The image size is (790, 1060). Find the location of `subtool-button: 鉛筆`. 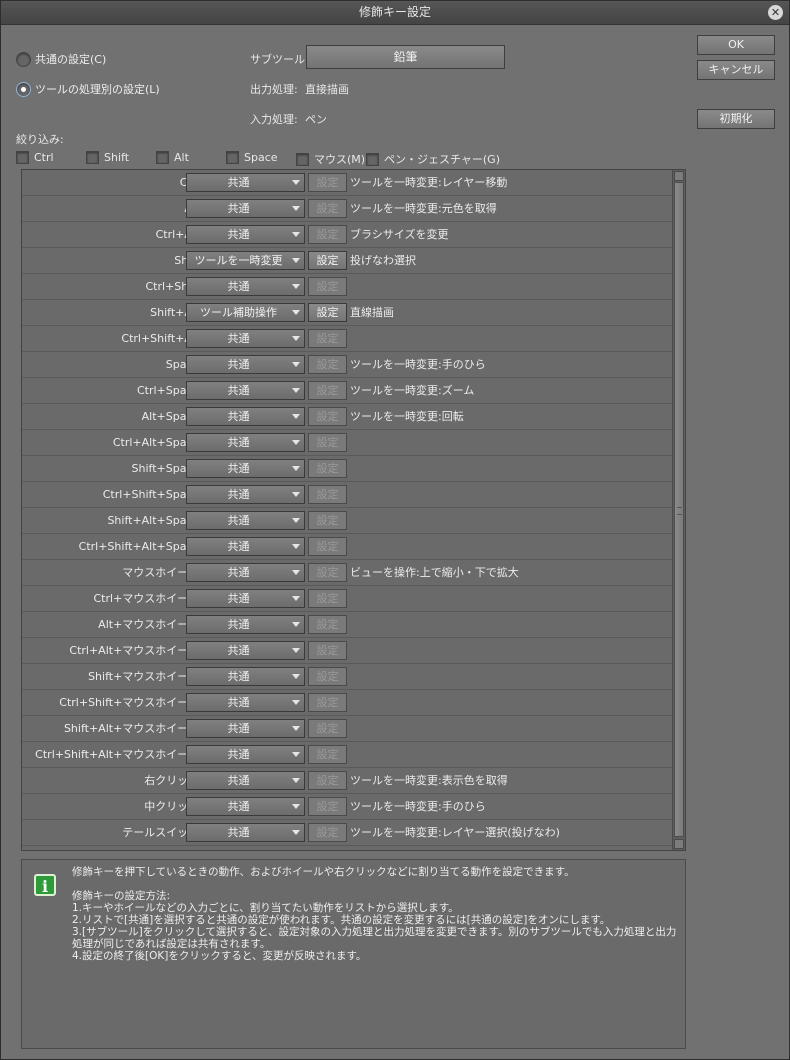

subtool-button: 鉛筆 is located at coordinates (405, 57).